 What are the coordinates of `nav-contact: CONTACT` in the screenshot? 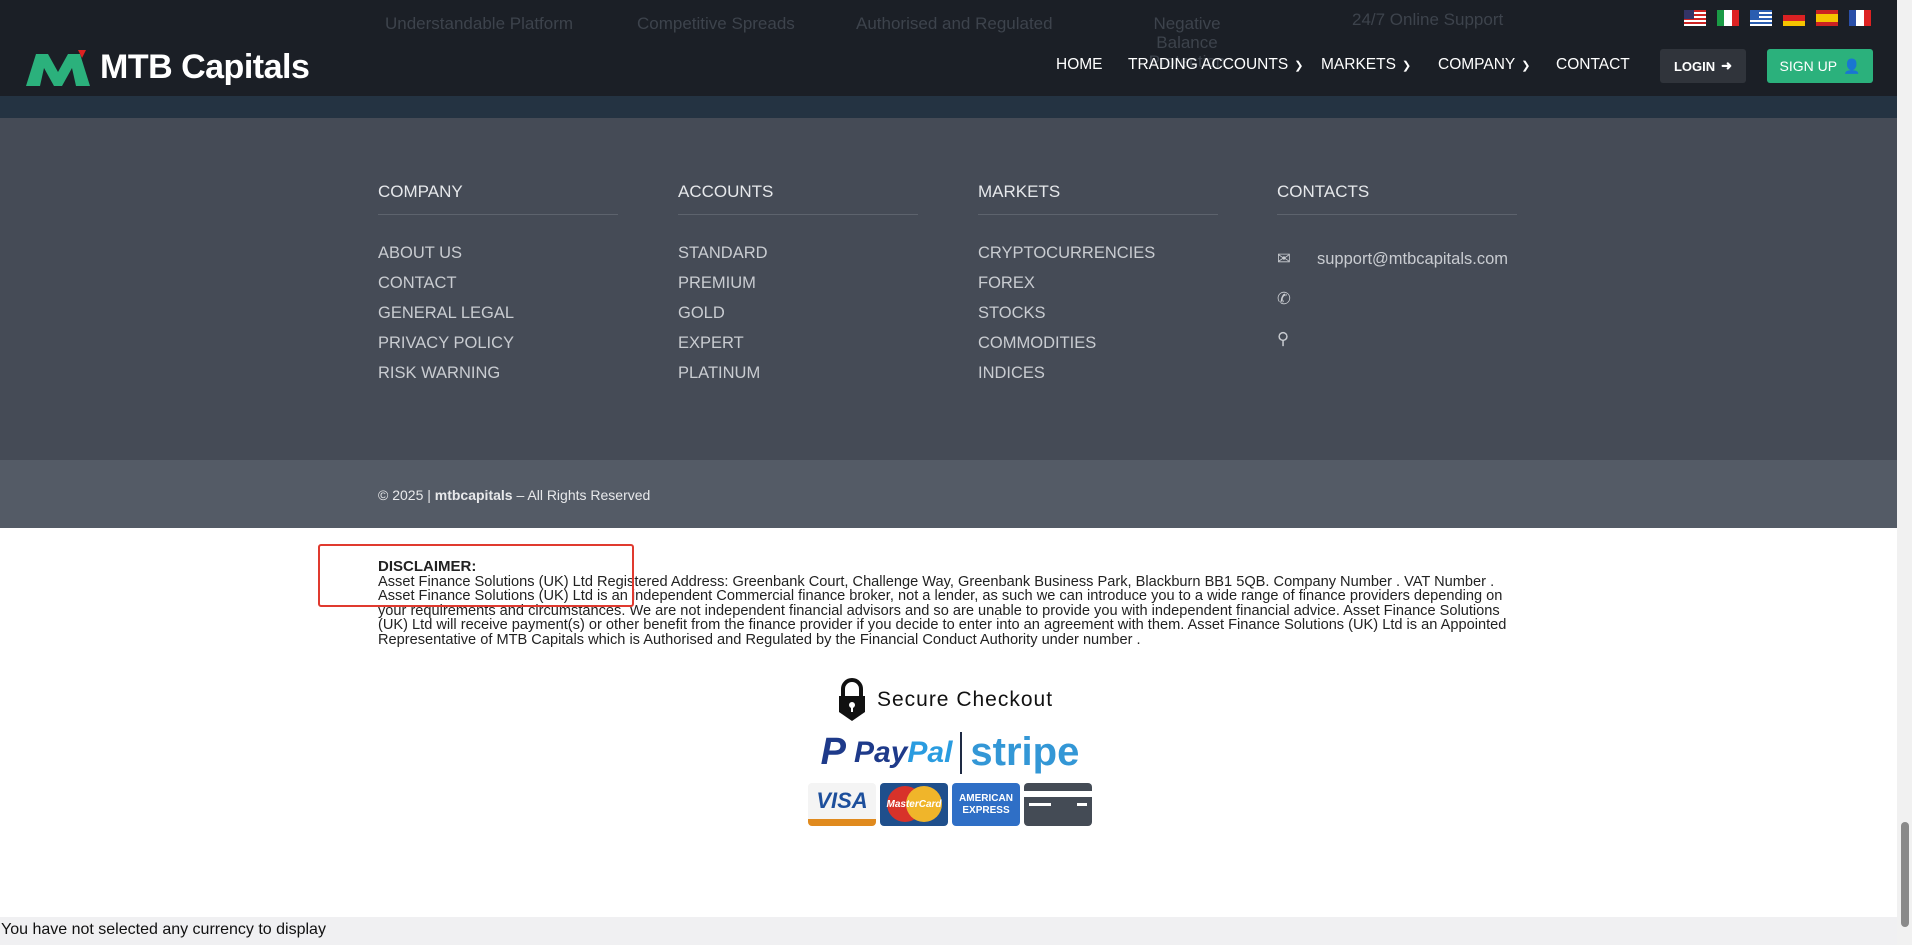 It's located at (1593, 65).